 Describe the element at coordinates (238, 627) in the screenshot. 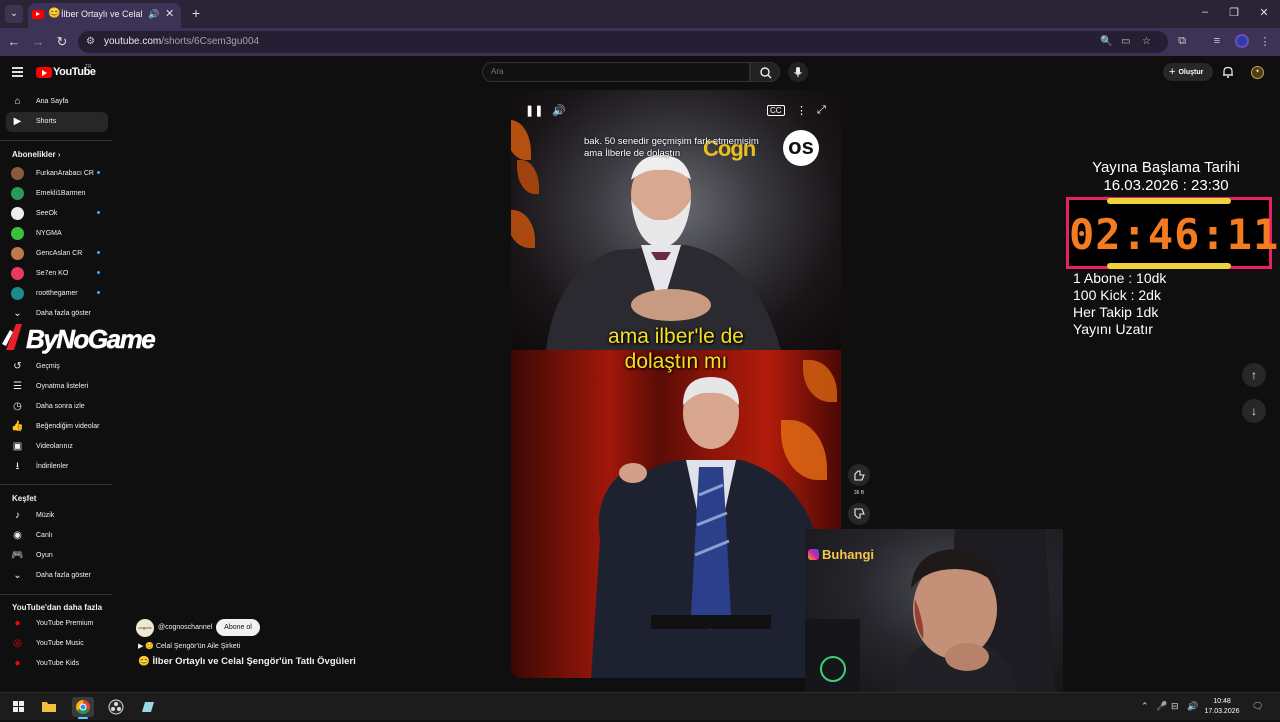

I see `subscribe-button: Abone ol` at that location.